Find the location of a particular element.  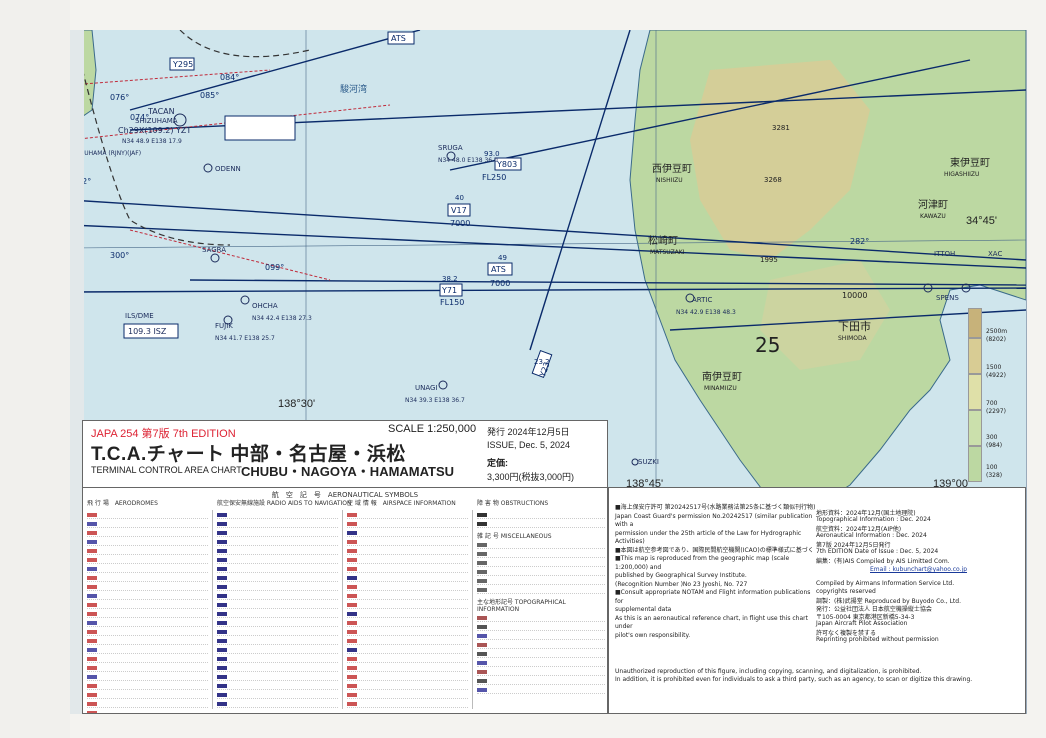

legend-radio: 航空保安無線施設 RADIO AIDS TO NAVIGATION is located at coordinates (278, 609).